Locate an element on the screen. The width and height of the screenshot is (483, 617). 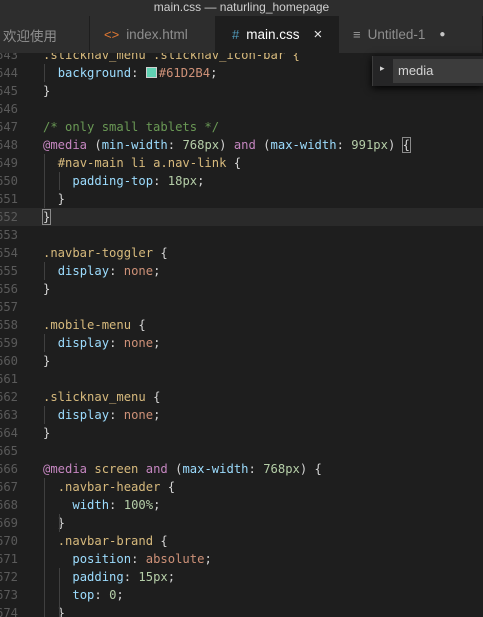
code-token: absolute is located at coordinates (175, 559).